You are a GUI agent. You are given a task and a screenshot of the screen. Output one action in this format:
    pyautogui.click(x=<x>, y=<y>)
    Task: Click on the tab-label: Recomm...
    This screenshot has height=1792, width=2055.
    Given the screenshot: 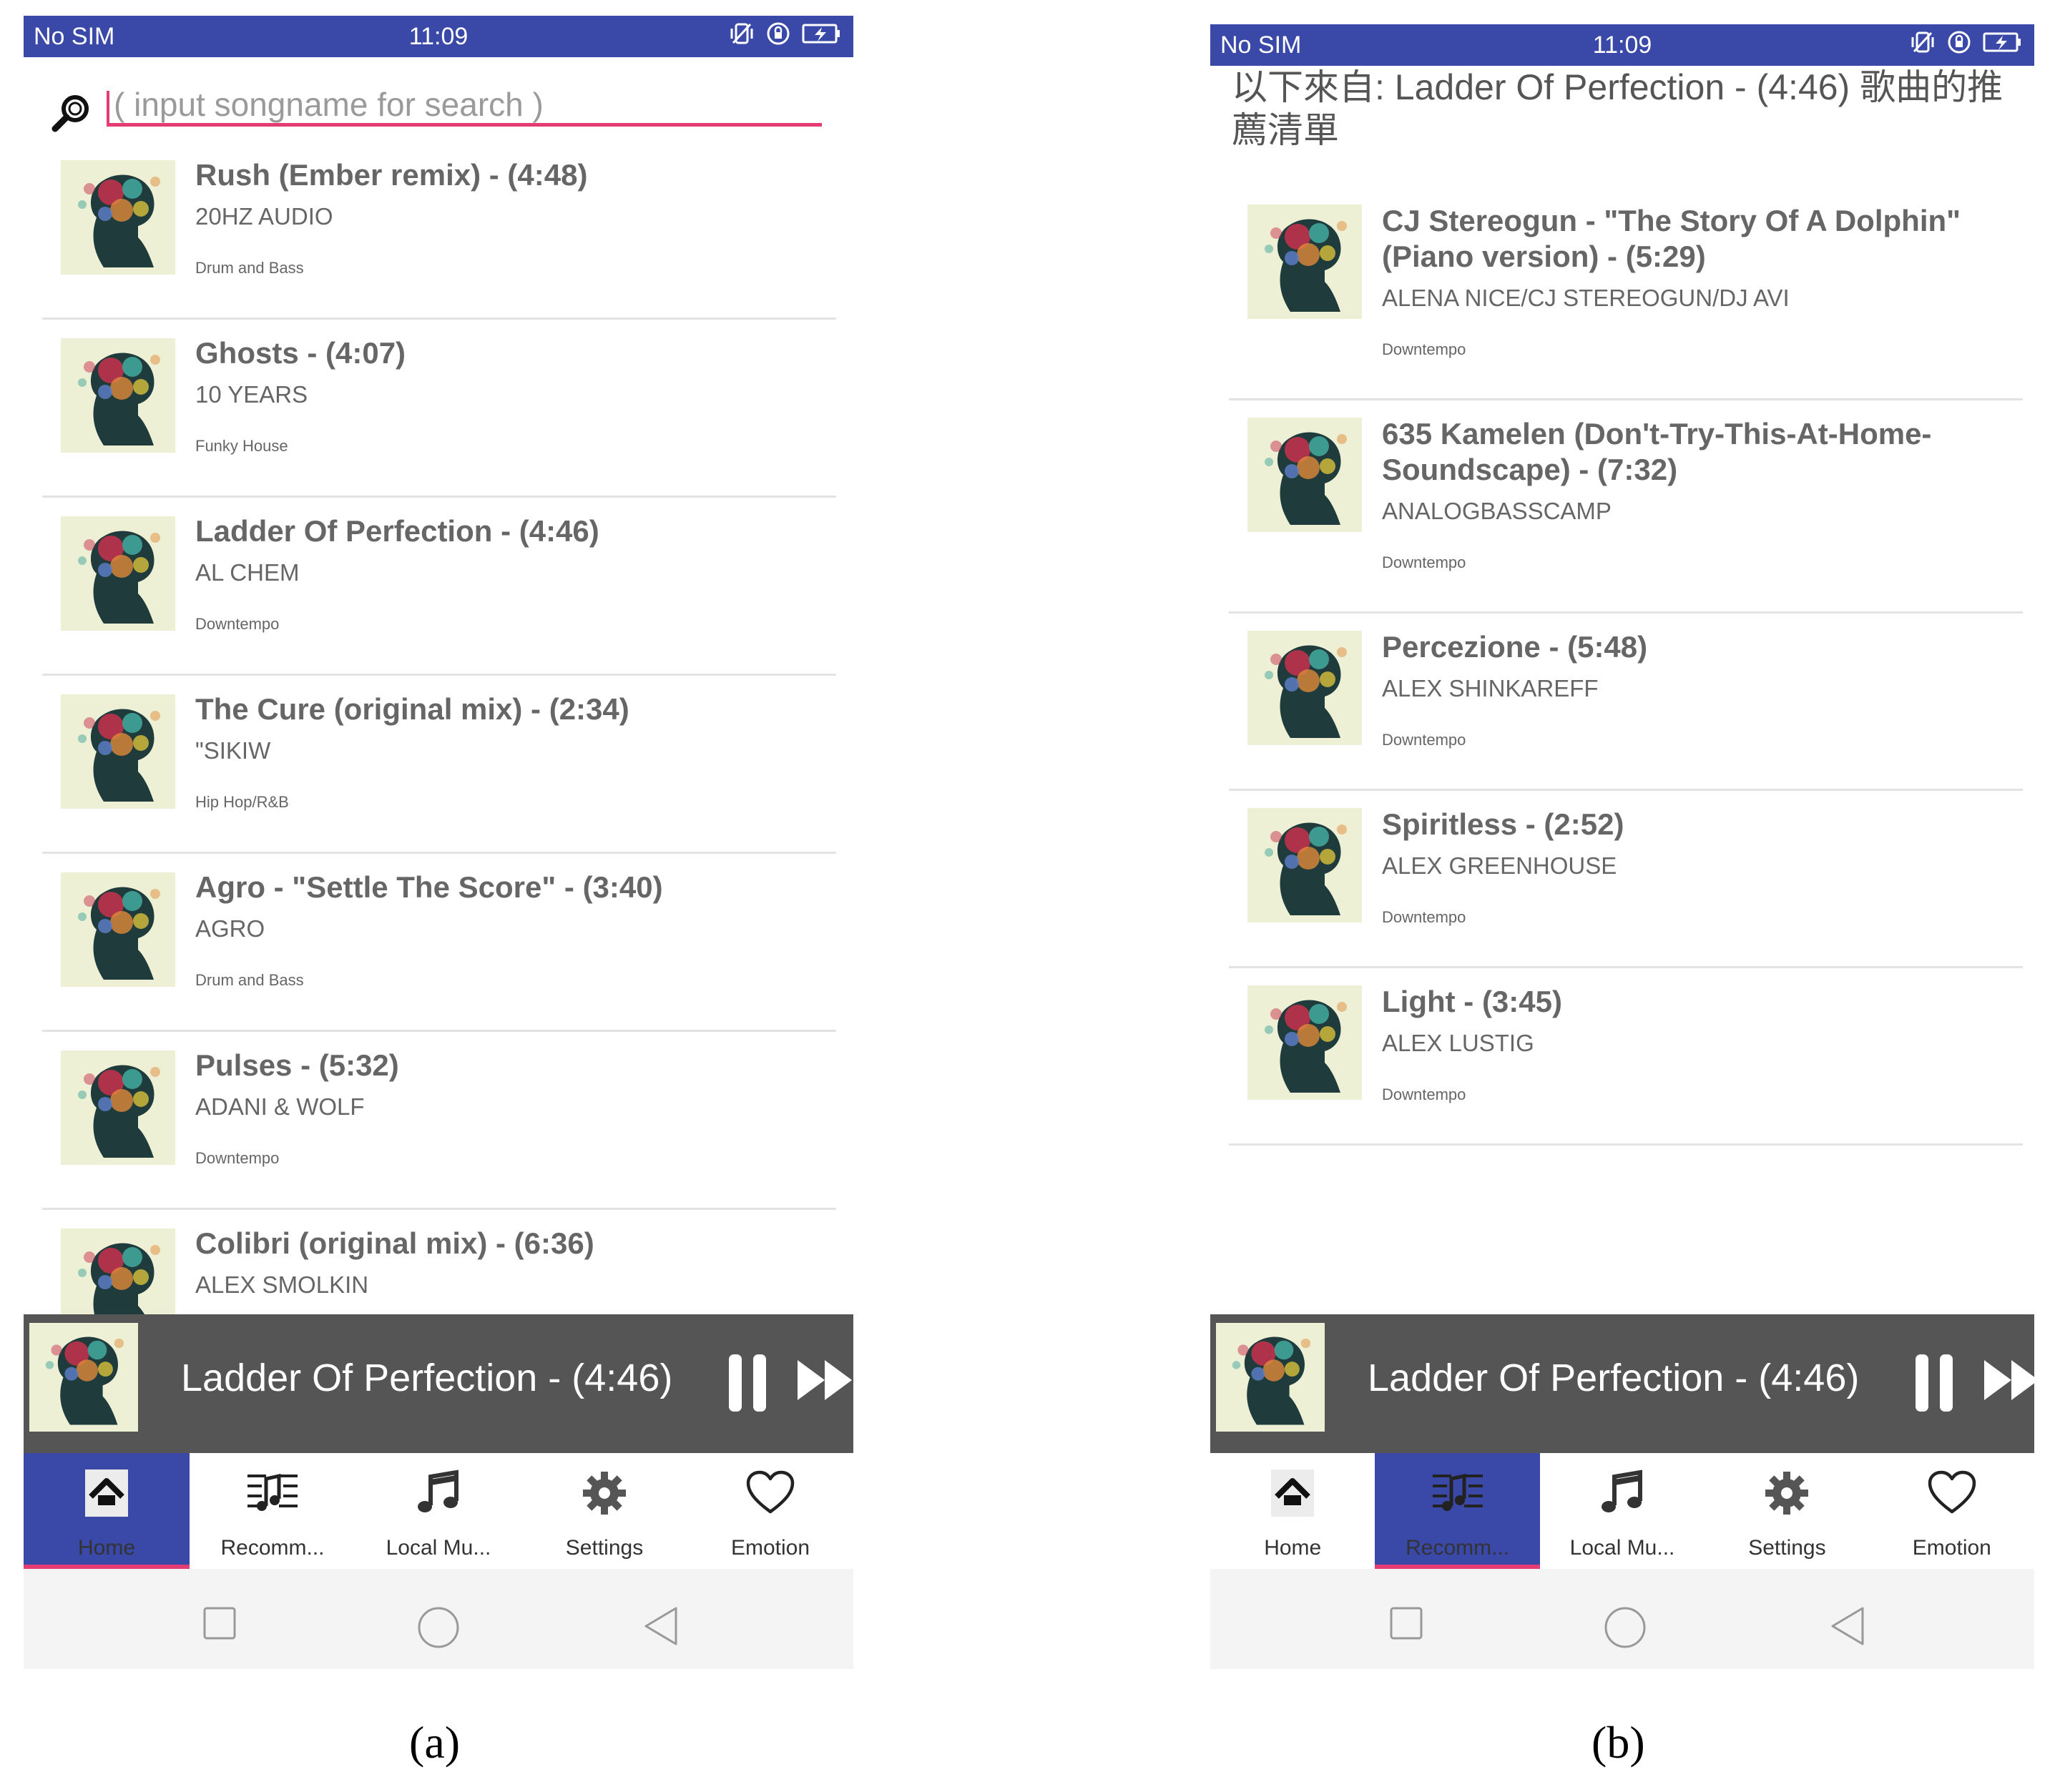 What is the action you would take?
    pyautogui.click(x=1458, y=1548)
    